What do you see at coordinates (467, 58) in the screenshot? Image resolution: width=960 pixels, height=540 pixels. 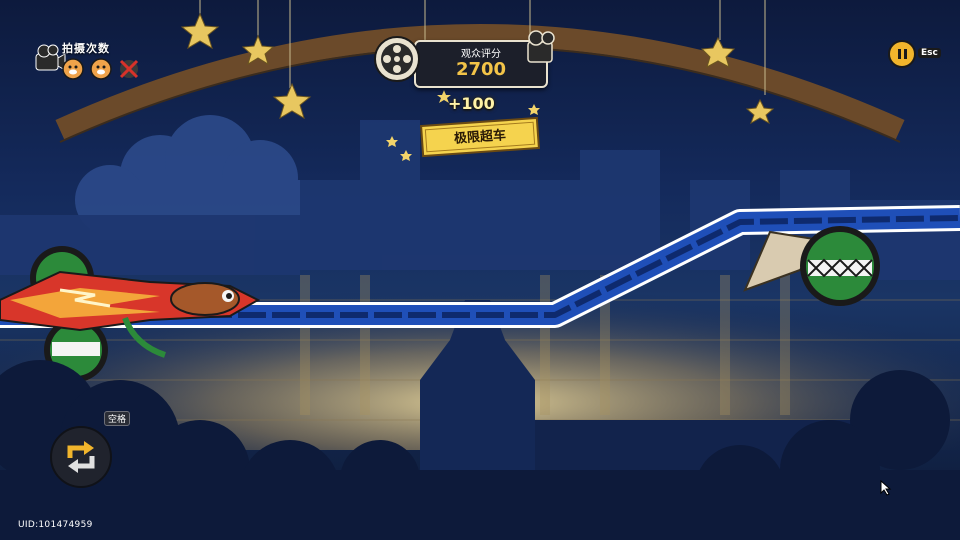 I see `audience-score-panel: 观众评分 2700` at bounding box center [467, 58].